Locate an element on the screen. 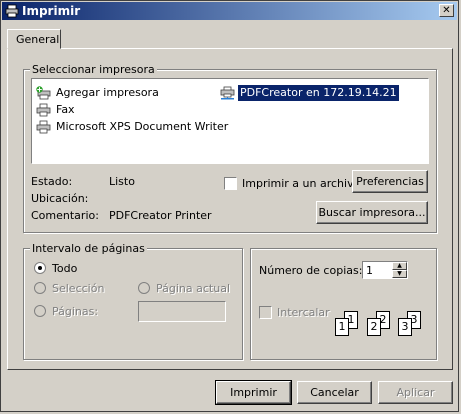 The height and width of the screenshot is (414, 461). arrow-down-icon: ▼ is located at coordinates (399, 273).